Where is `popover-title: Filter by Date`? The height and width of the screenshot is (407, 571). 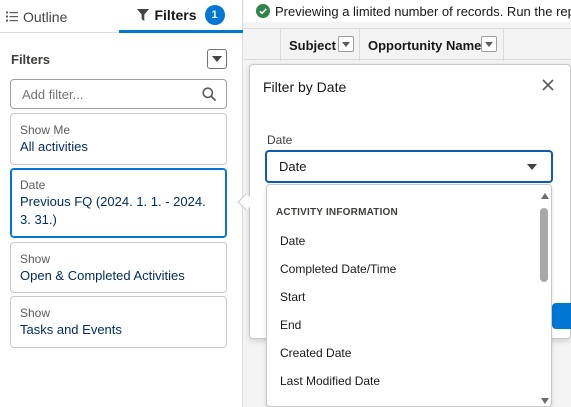 popover-title: Filter by Date is located at coordinates (305, 87).